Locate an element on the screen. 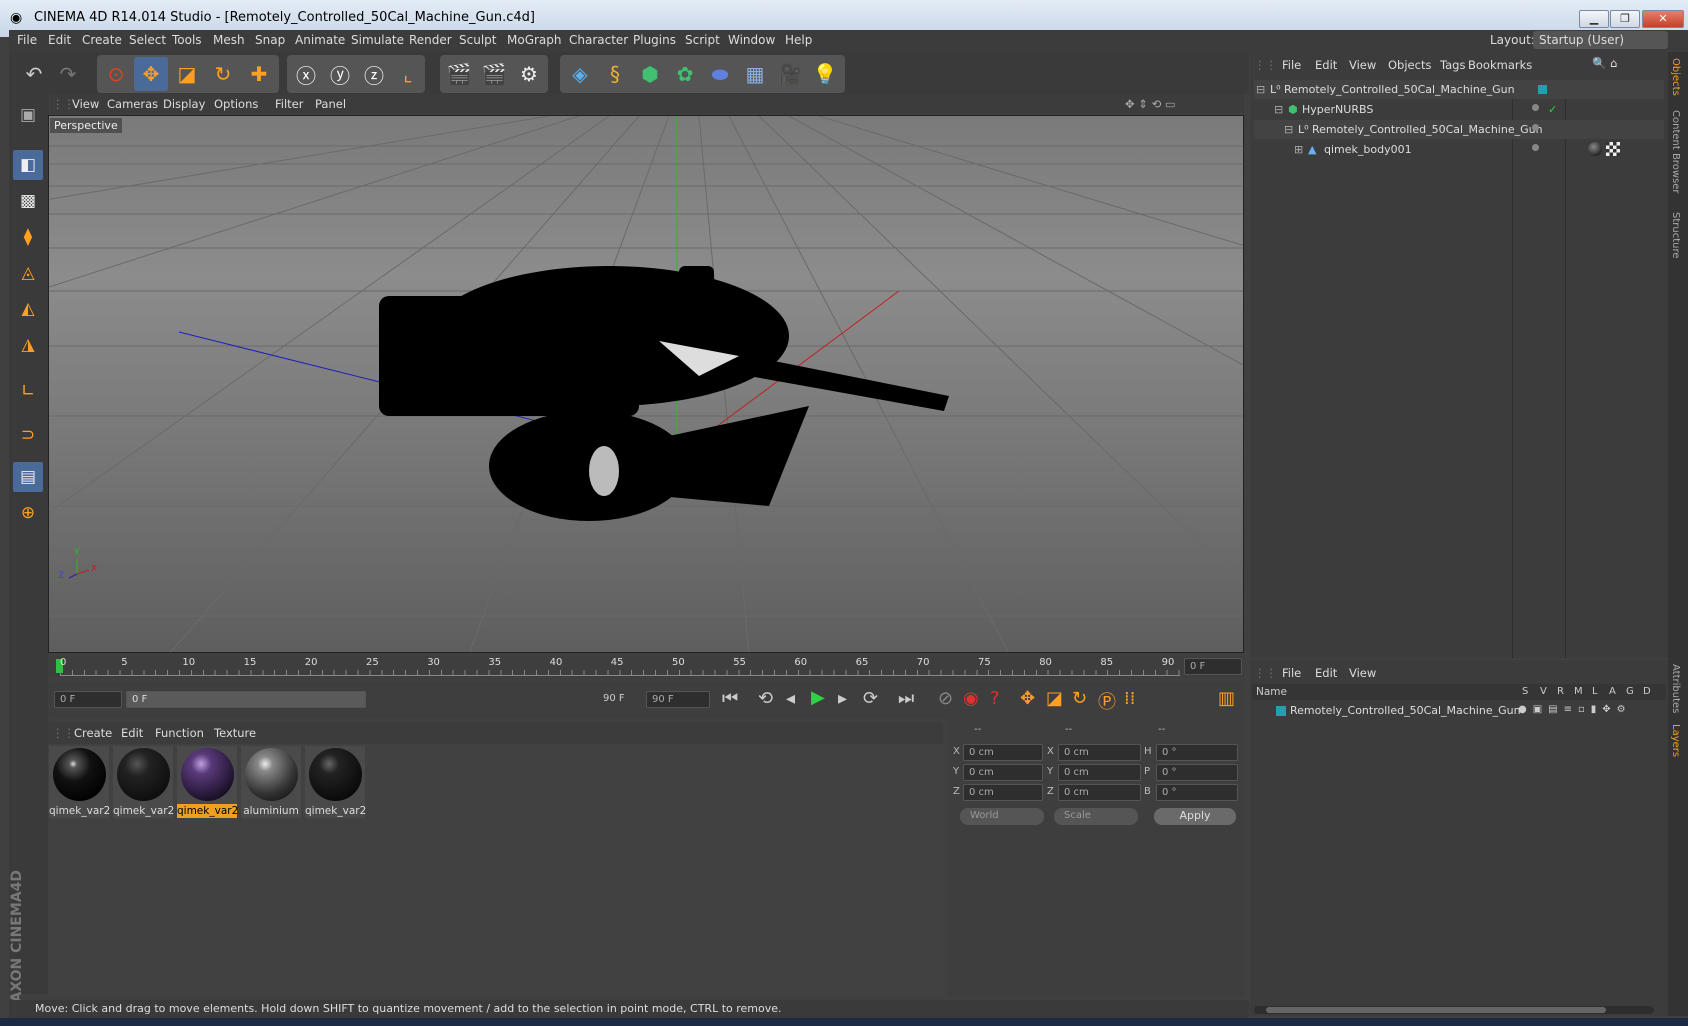 This screenshot has width=1688, height=1026. start-frame-field: 0 F is located at coordinates (88, 699).